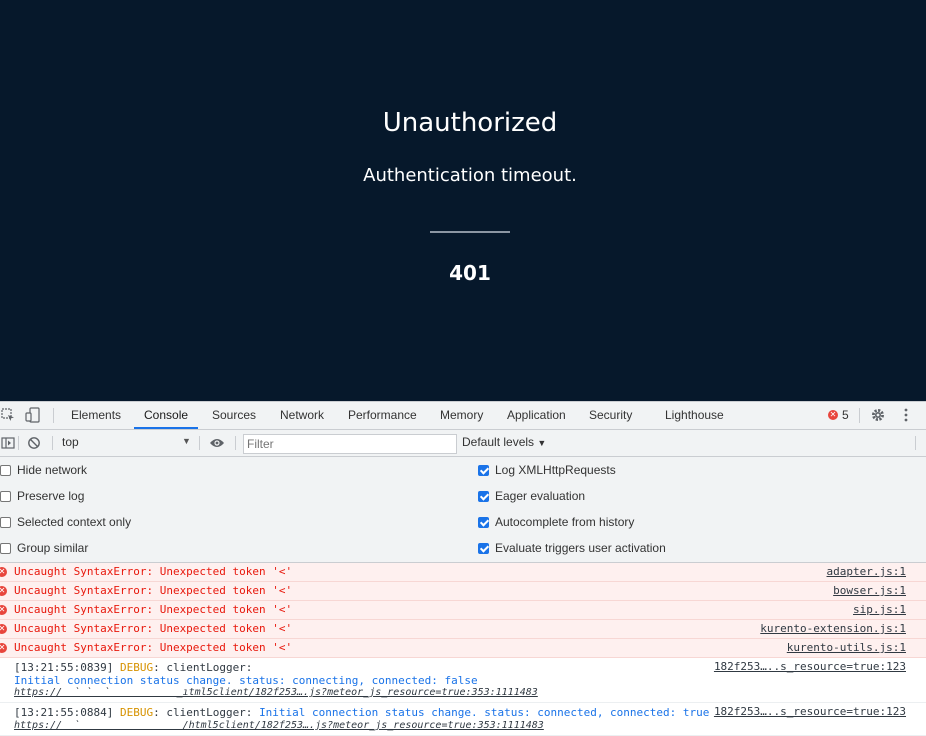 The image size is (926, 736). What do you see at coordinates (34, 443) in the screenshot?
I see `clear-console-icon` at bounding box center [34, 443].